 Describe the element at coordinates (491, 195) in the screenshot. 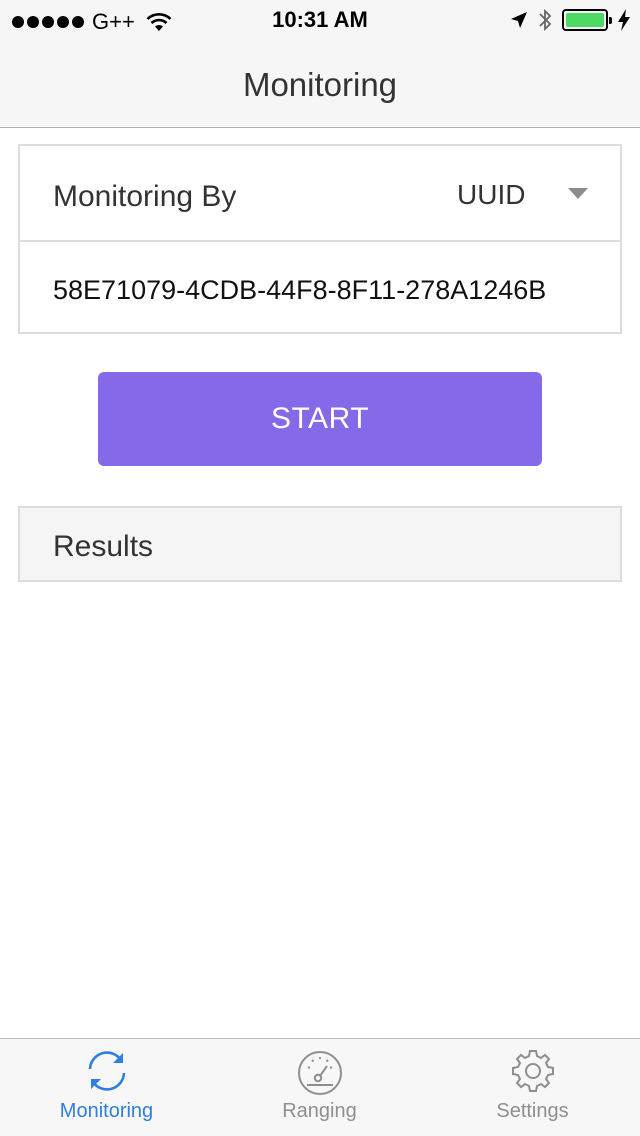

I see `monitoring-by-value: UUID` at that location.